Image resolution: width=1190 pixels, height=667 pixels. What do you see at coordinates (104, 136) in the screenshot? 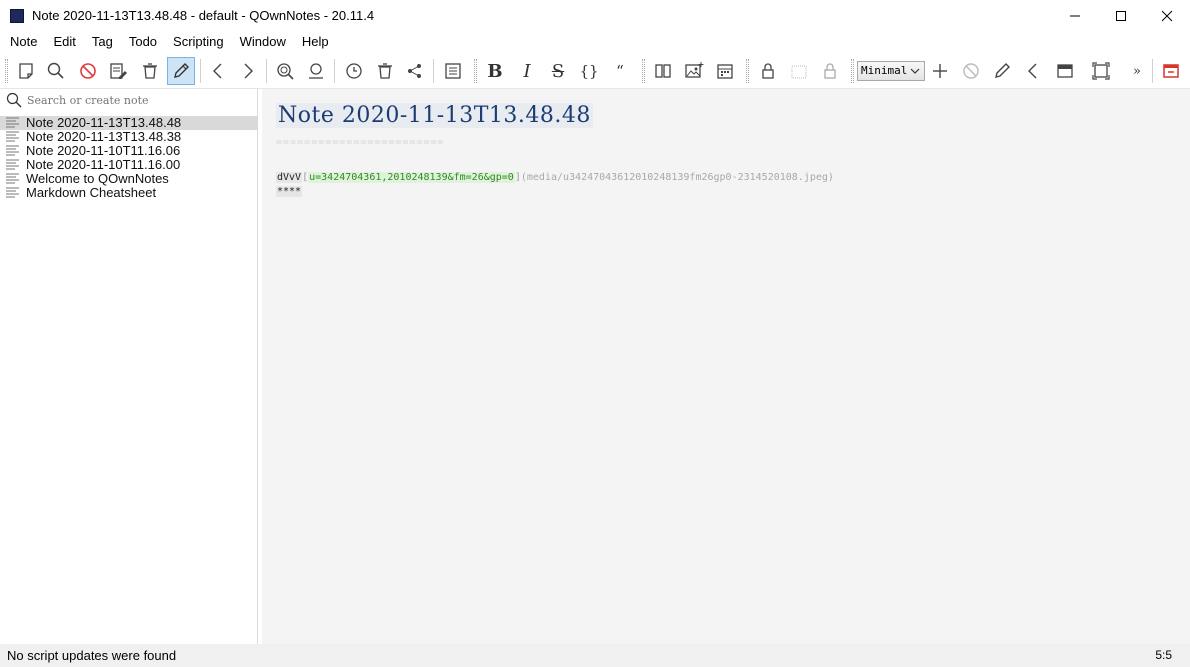
I see `note-title: Note 2020-11-13T13.48.38` at bounding box center [104, 136].